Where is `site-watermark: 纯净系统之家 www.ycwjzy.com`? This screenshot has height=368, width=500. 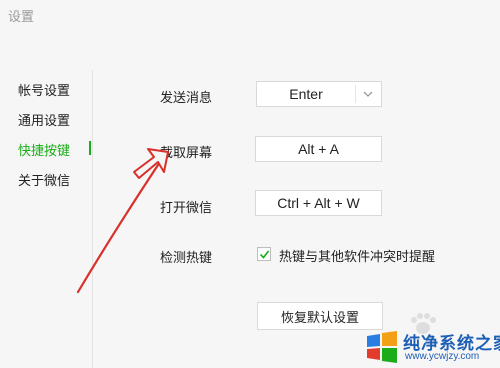
site-watermark: 纯净系统之家 www.ycwjzy.com is located at coordinates (432, 348).